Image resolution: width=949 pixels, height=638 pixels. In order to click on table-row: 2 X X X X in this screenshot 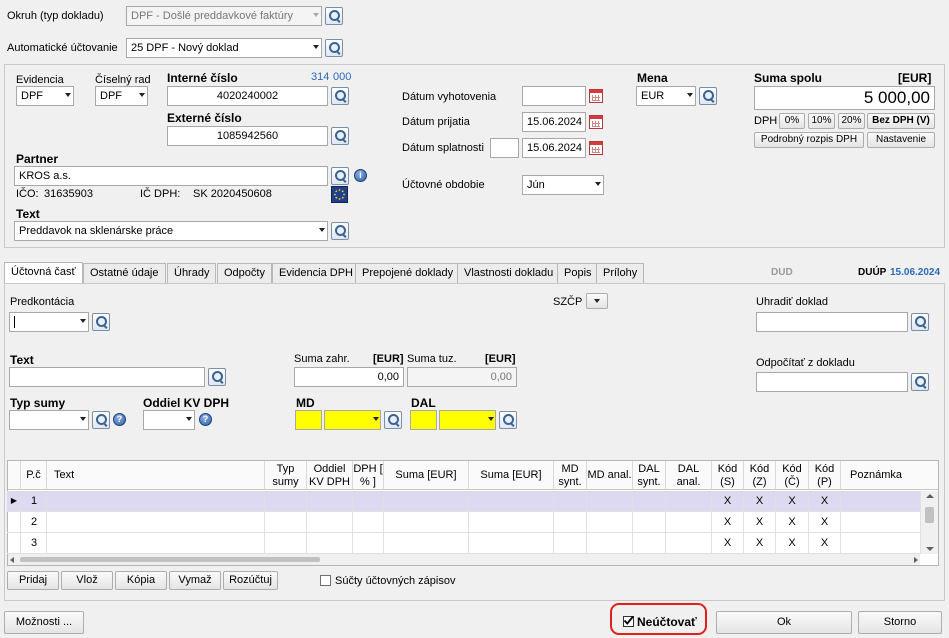, I will do `click(463, 522)`.